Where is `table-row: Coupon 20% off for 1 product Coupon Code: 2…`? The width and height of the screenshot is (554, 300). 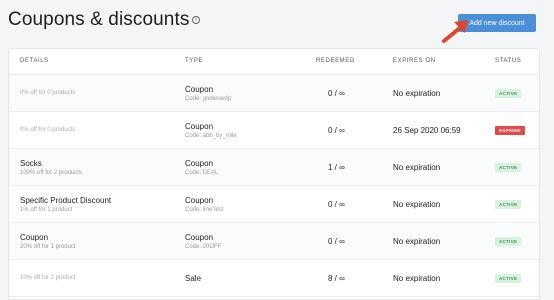 table-row: Coupon 20% off for 1 product Coupon Code: 2… is located at coordinates (274, 241).